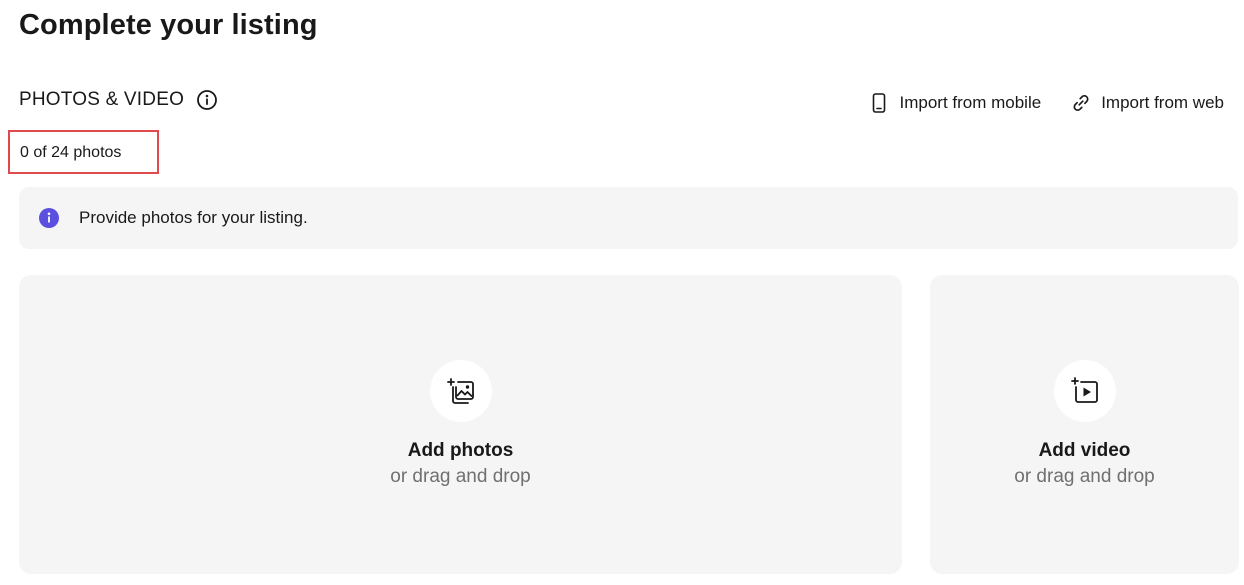 This screenshot has height=585, width=1244. Describe the element at coordinates (879, 103) in the screenshot. I see `mobile-phone-icon` at that location.